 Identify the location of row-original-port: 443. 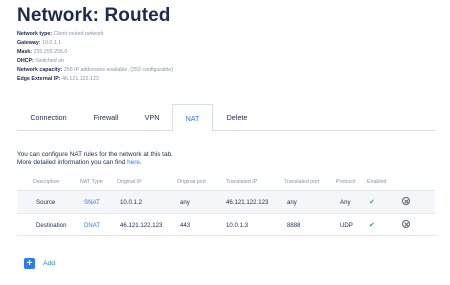
(185, 225).